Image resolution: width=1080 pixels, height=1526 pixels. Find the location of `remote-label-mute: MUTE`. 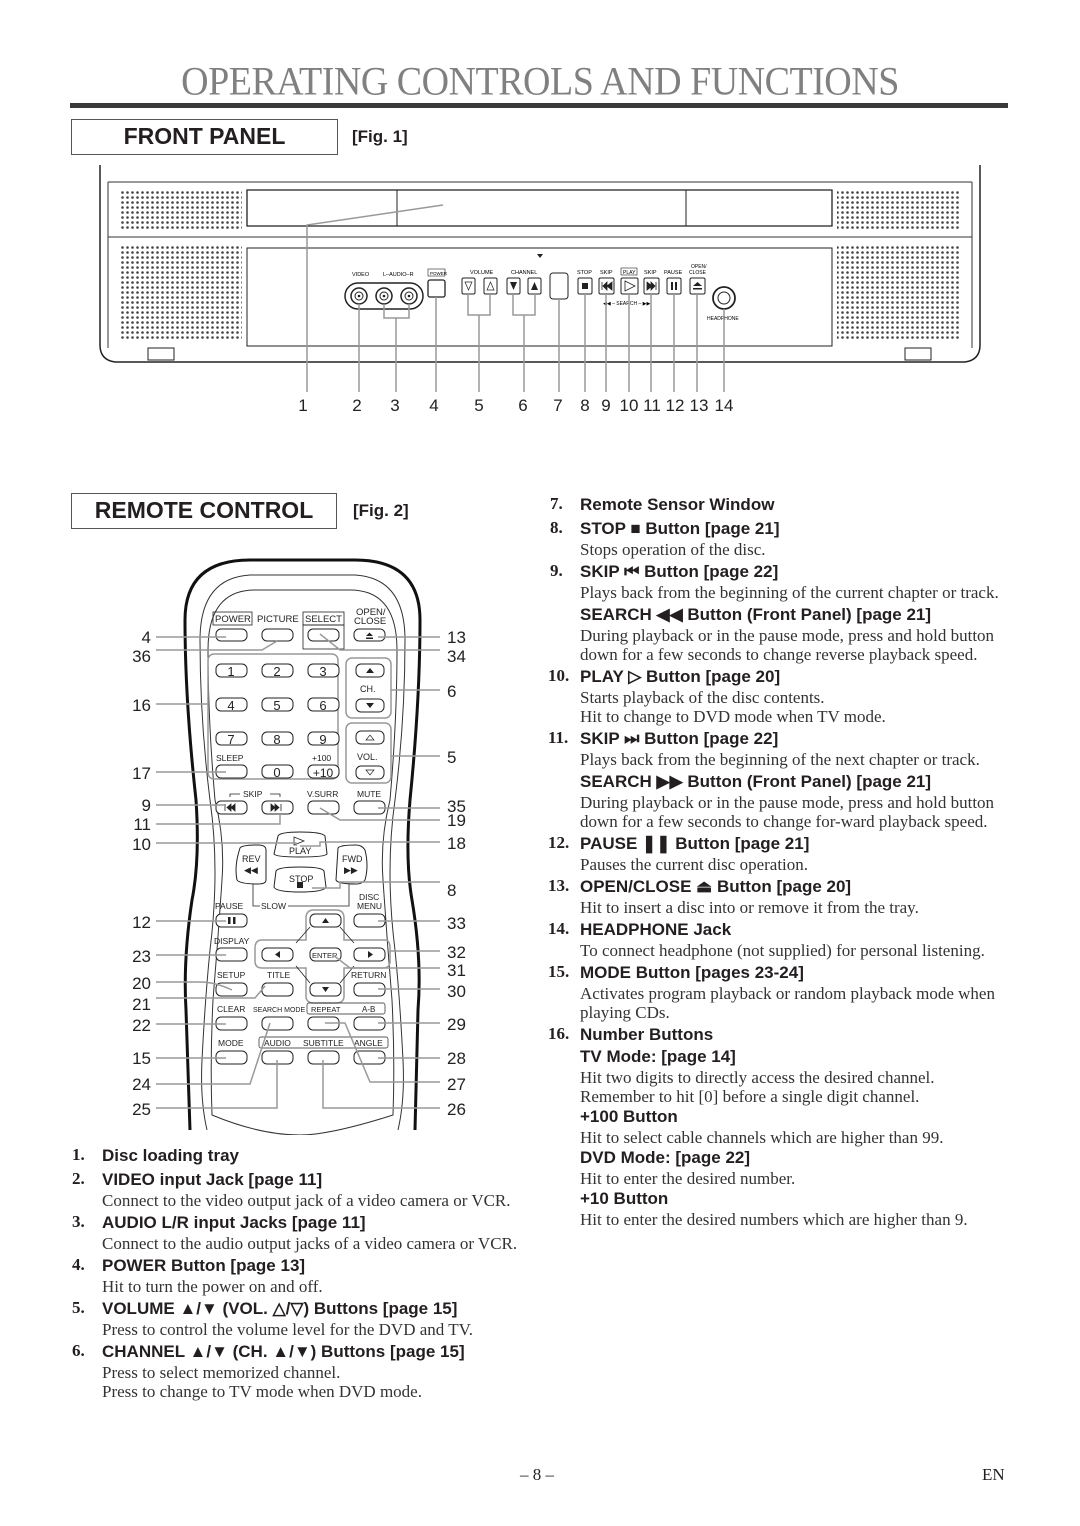

remote-label-mute: MUTE is located at coordinates (369, 794).